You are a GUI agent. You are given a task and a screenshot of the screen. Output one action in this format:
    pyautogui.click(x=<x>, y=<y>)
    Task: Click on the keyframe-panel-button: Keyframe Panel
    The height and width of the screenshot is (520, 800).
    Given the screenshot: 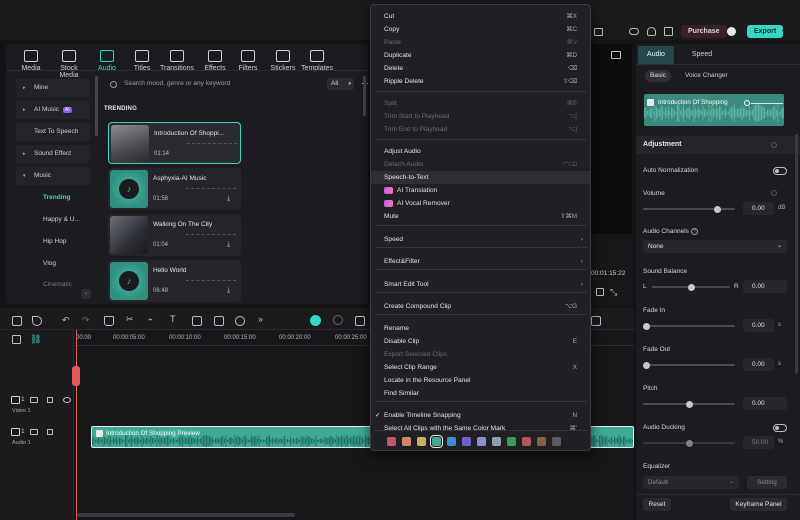 What is the action you would take?
    pyautogui.click(x=758, y=504)
    